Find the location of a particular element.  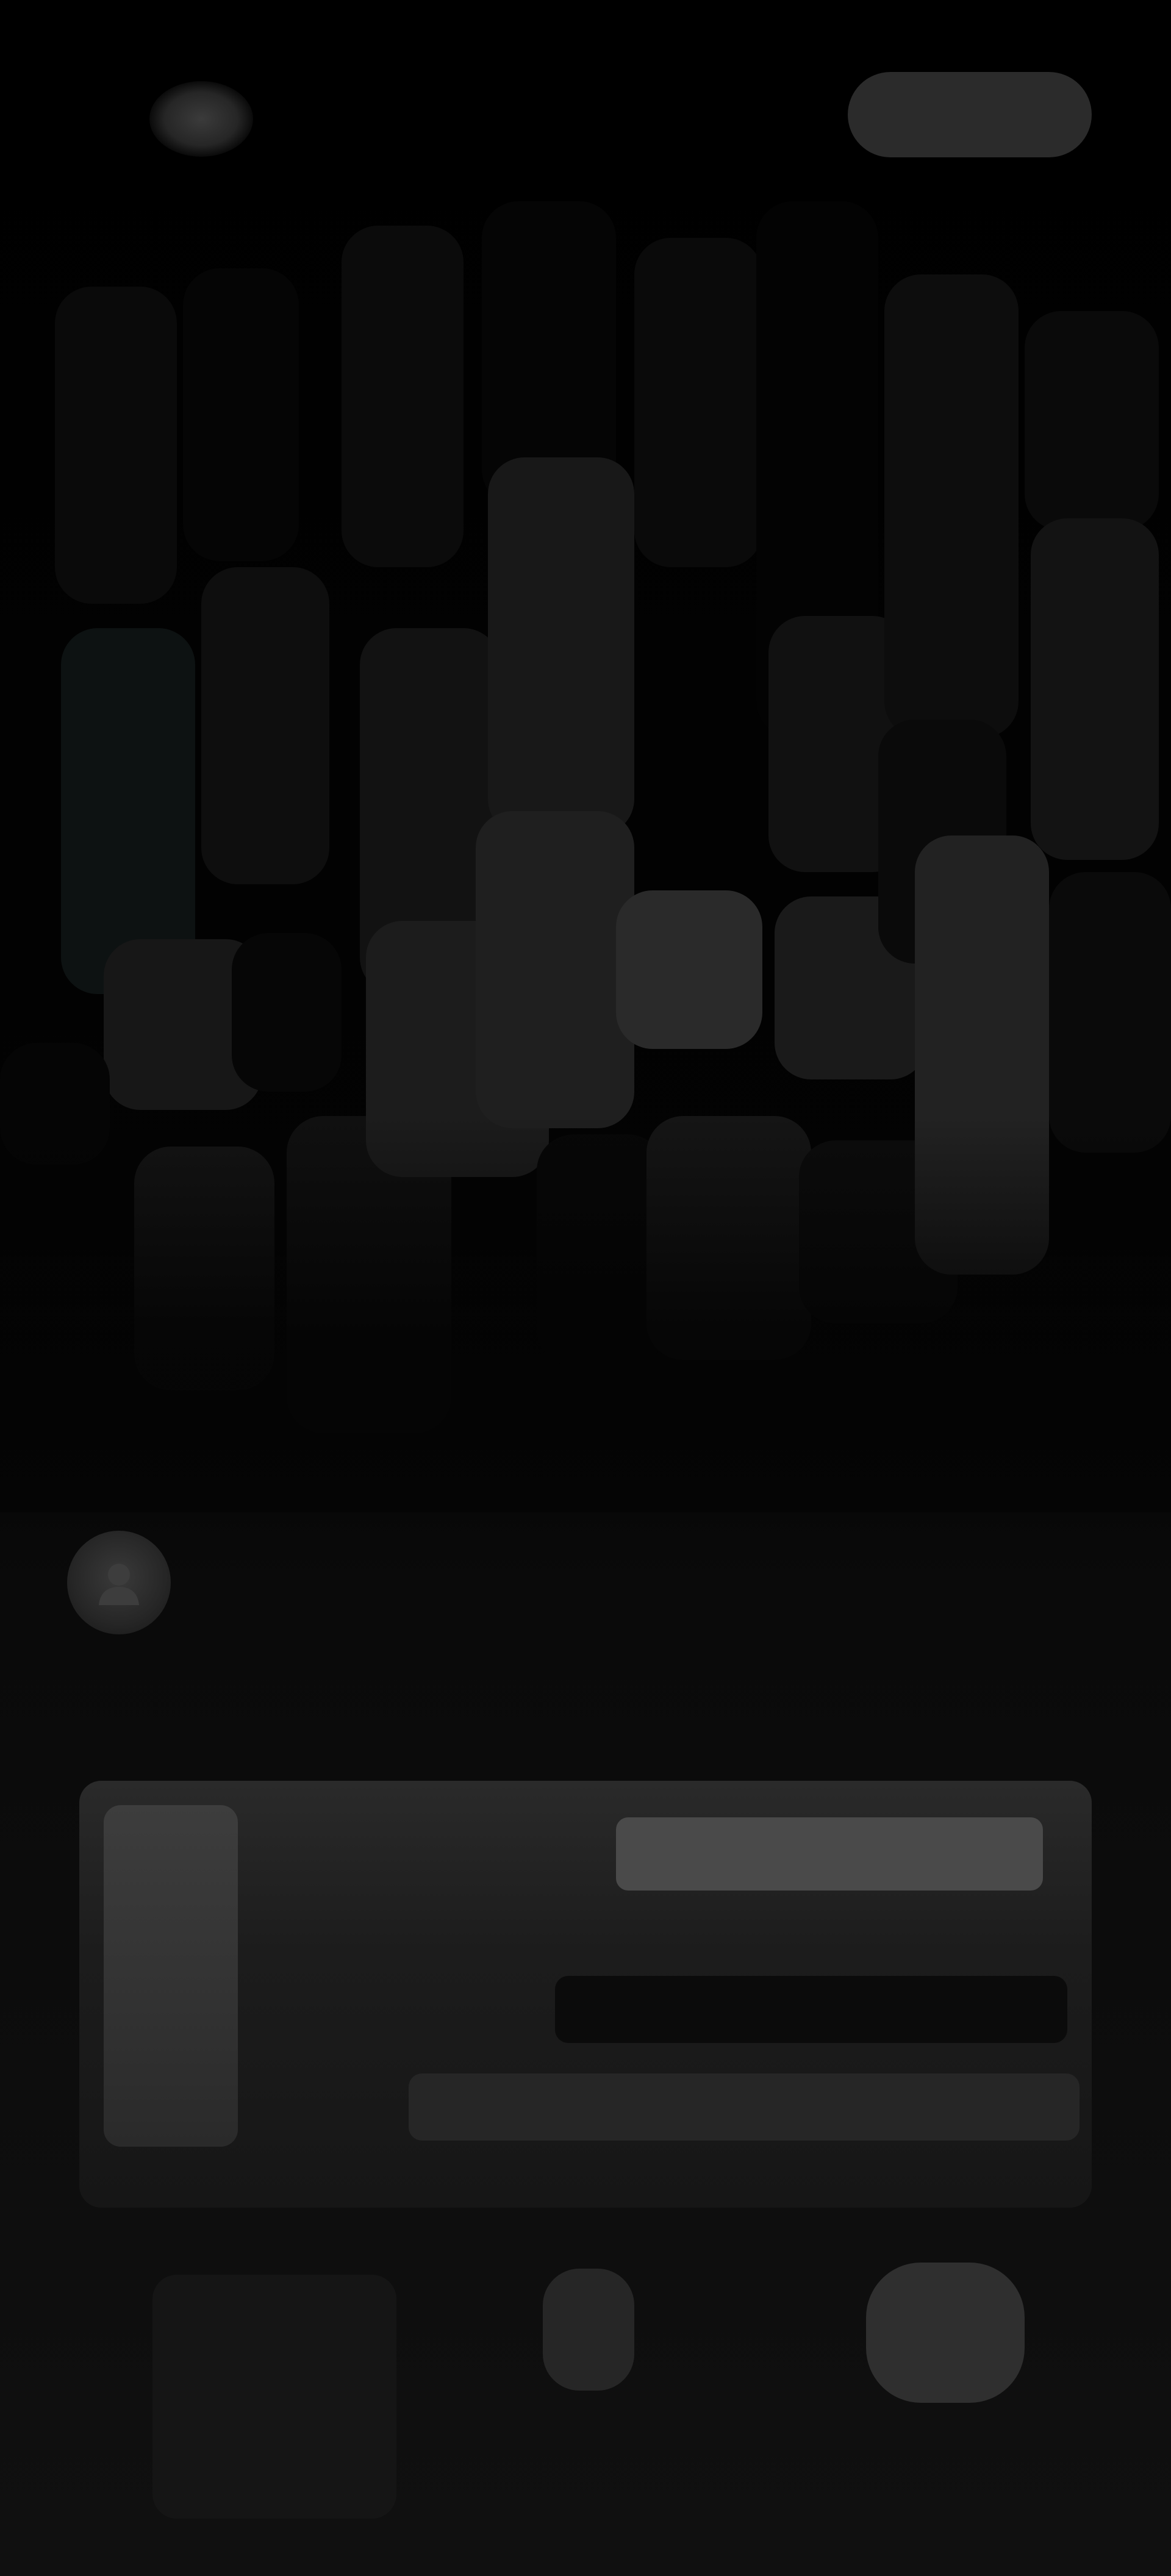

card-title is located at coordinates (829, 1854).